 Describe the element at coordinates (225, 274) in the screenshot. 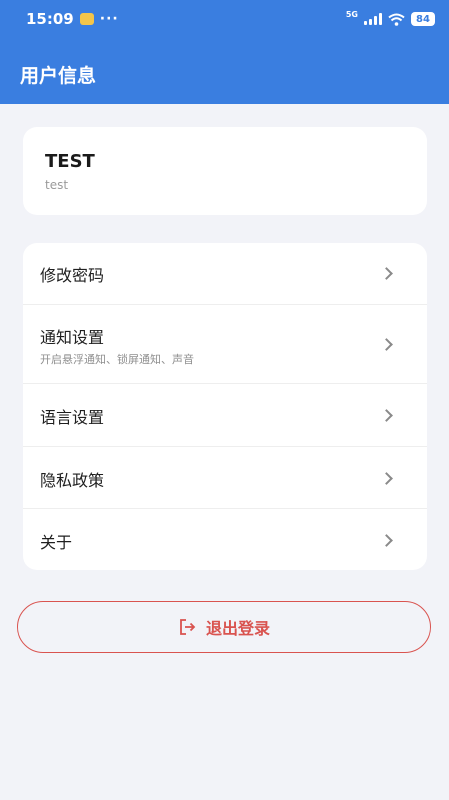

I see `menu-item-change-password: 修改密码` at that location.